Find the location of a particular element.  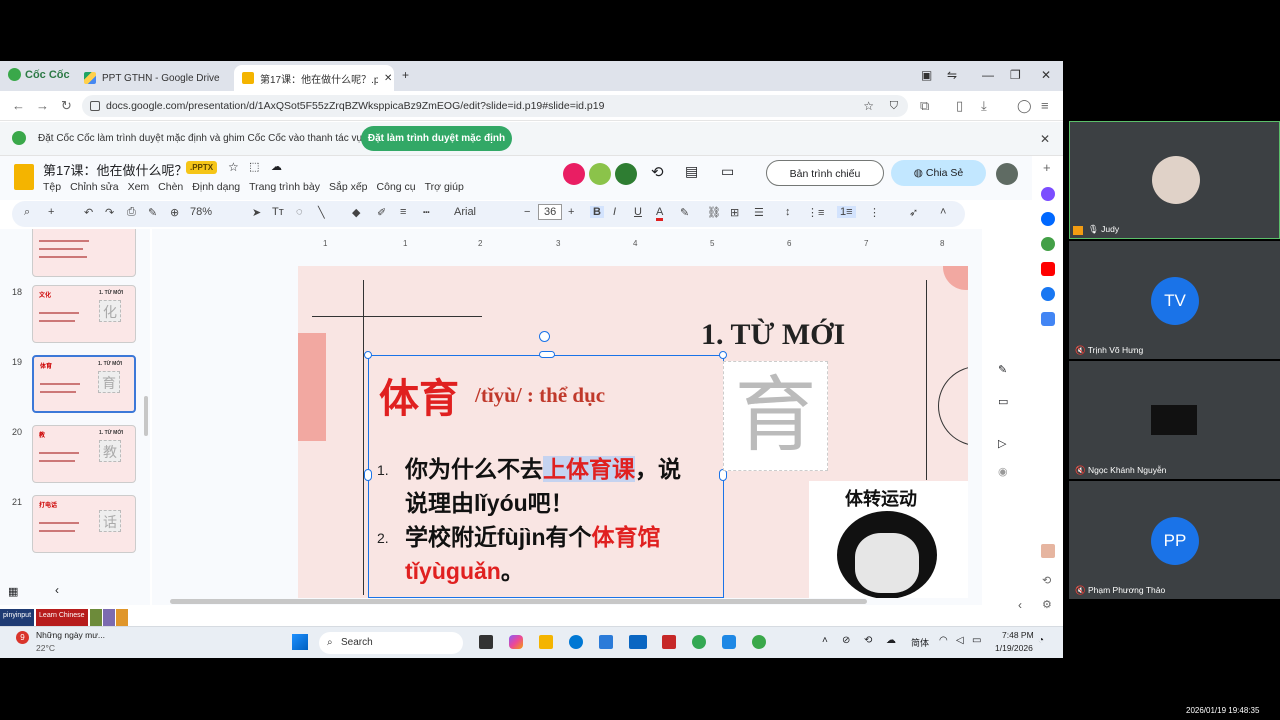

pen-icon: ➶ is located at coordinates (913, 212).